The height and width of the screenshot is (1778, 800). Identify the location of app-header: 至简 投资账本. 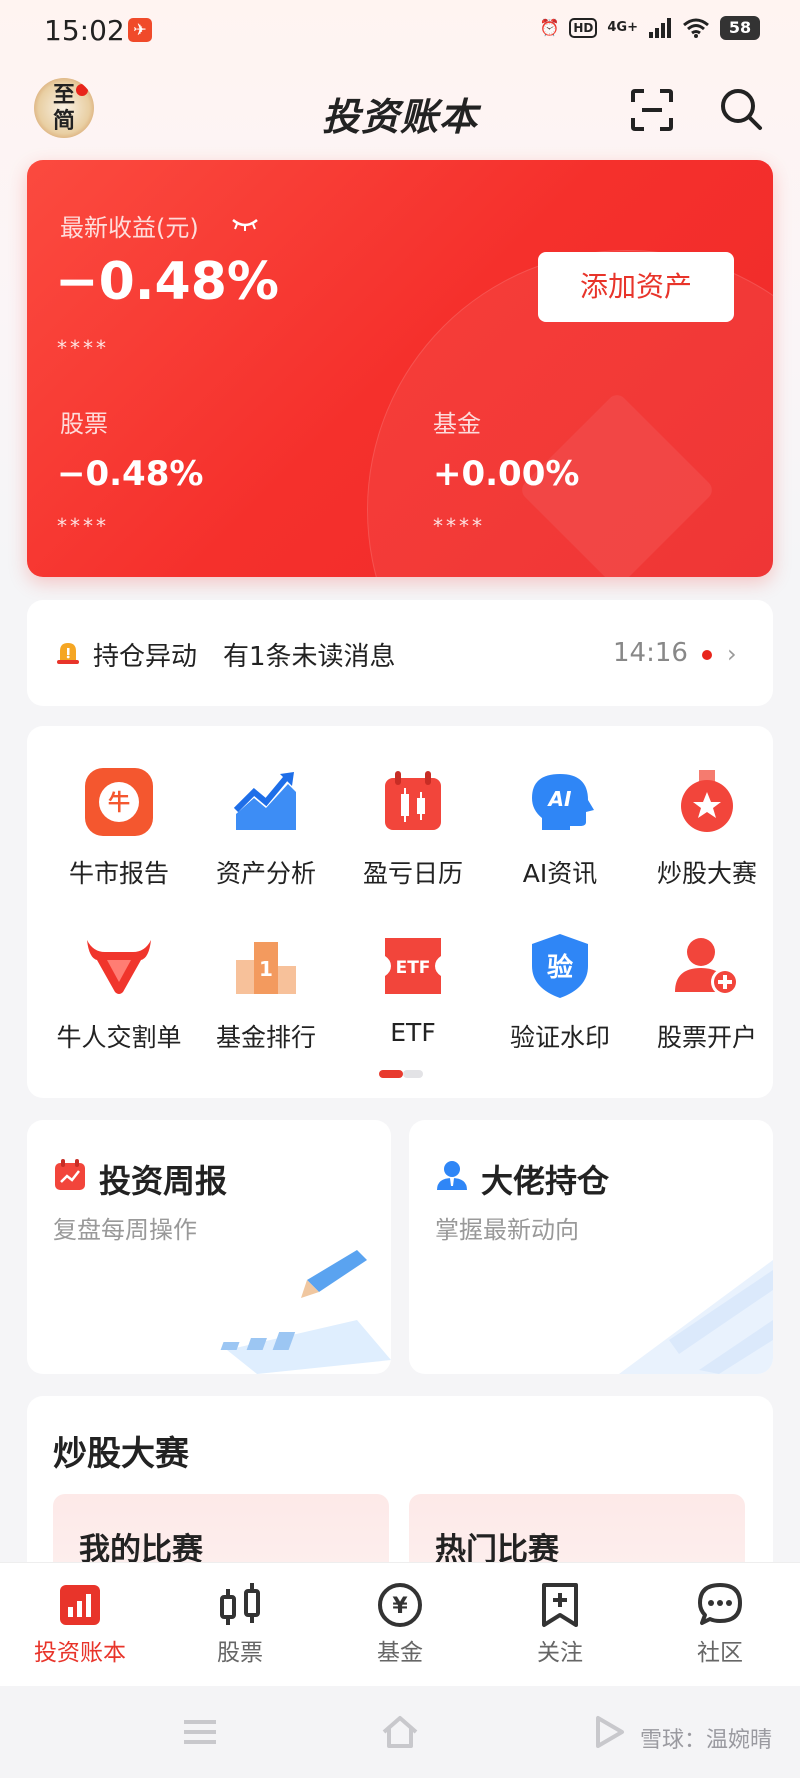
(400, 112).